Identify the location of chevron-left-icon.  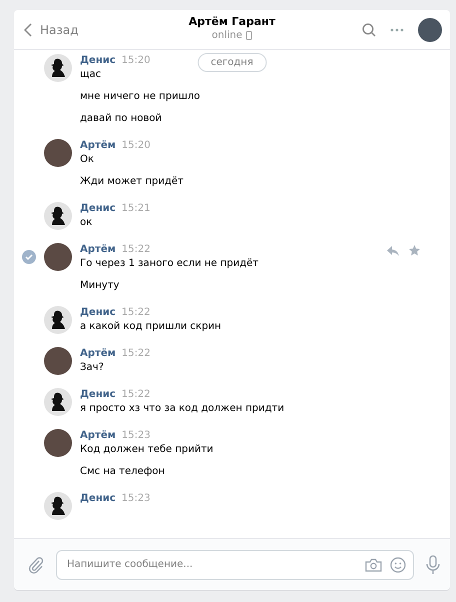
(28, 29).